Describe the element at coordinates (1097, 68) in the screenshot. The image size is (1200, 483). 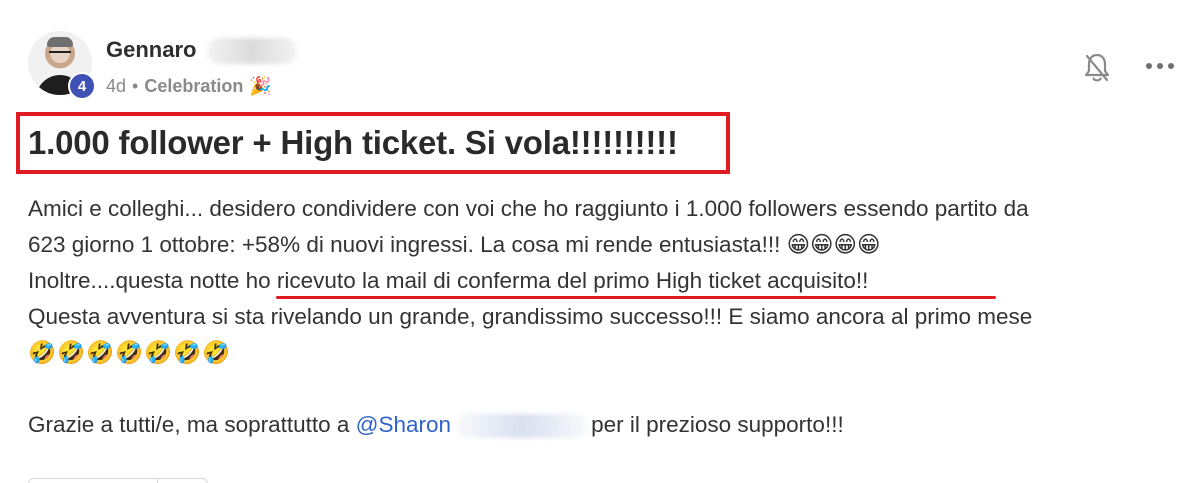
I see `bell-off-icon` at that location.